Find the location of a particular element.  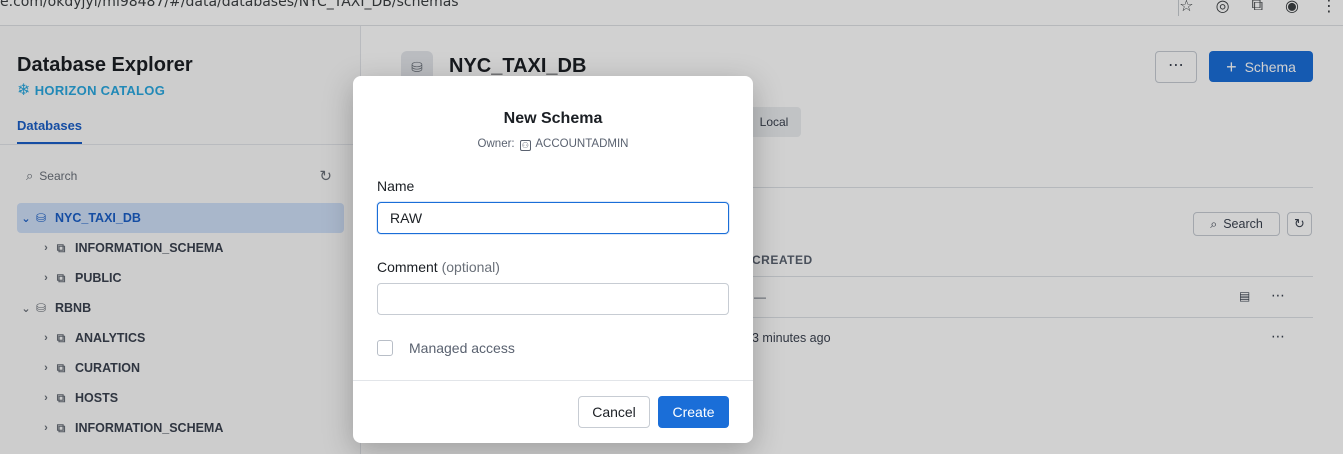

comment-label: Comment (optional) is located at coordinates (438, 267).